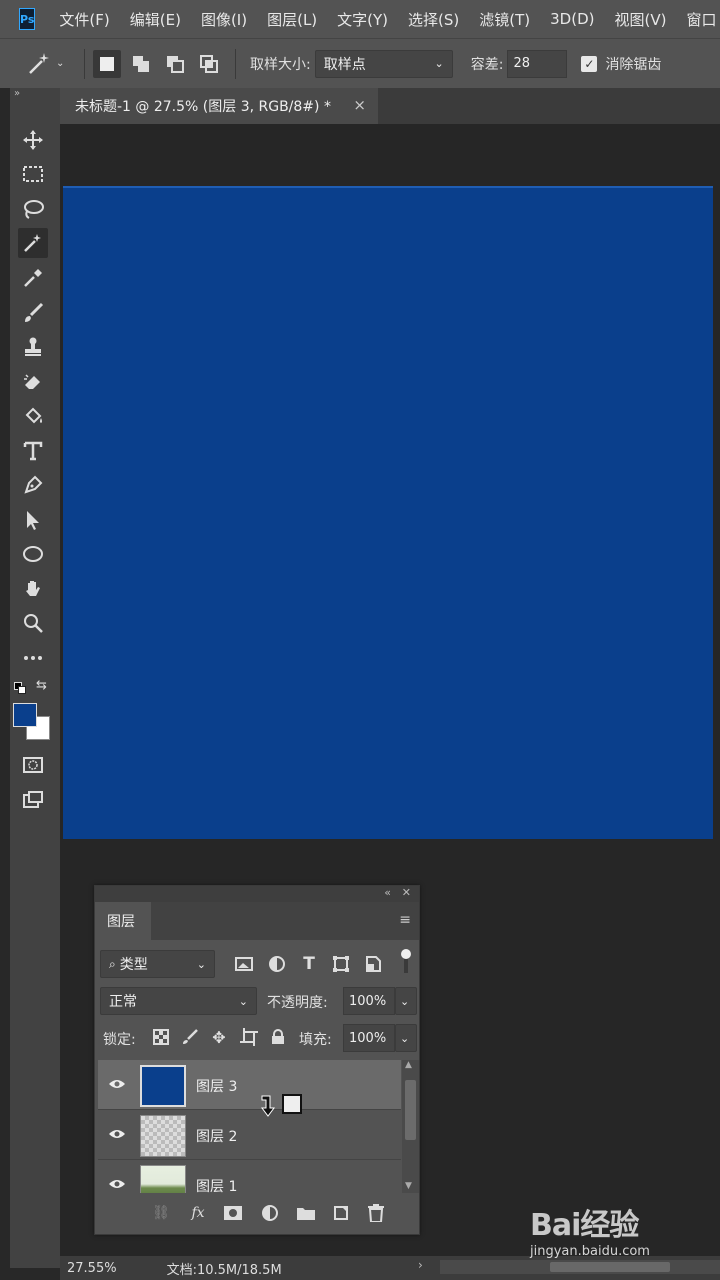 The image size is (720, 1280). Describe the element at coordinates (369, 1001) in the screenshot. I see `opacity-input: 100%` at that location.